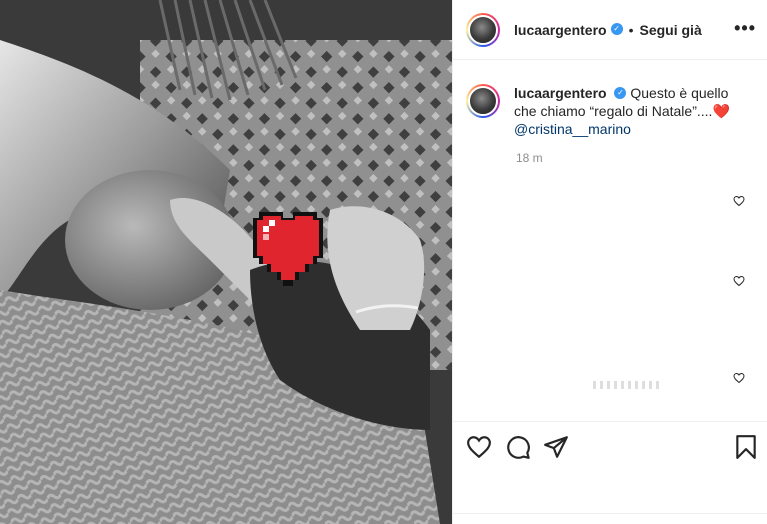  I want to click on heart-icon, so click(479, 447).